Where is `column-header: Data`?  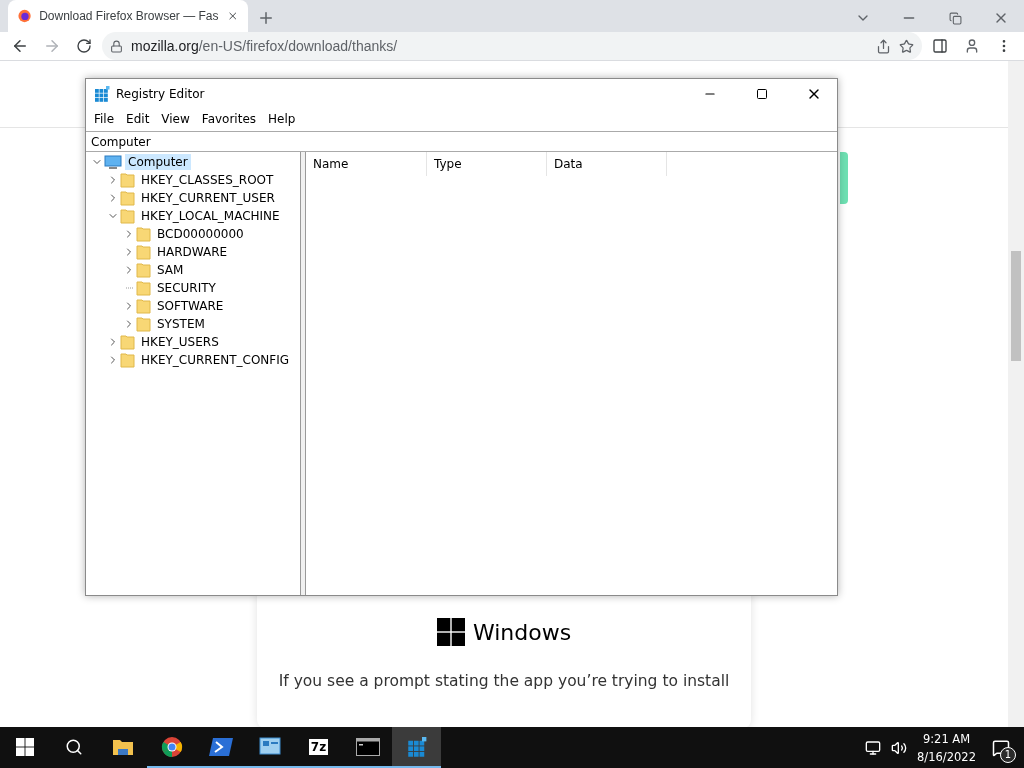
column-header: Data is located at coordinates (607, 164).